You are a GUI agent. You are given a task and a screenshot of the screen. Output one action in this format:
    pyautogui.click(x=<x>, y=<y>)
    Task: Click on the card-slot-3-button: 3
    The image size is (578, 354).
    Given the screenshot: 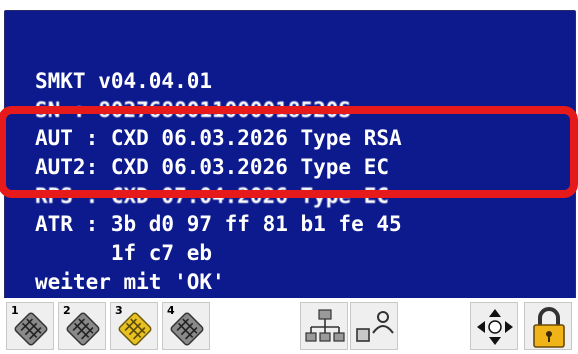 What is the action you would take?
    pyautogui.click(x=134, y=326)
    